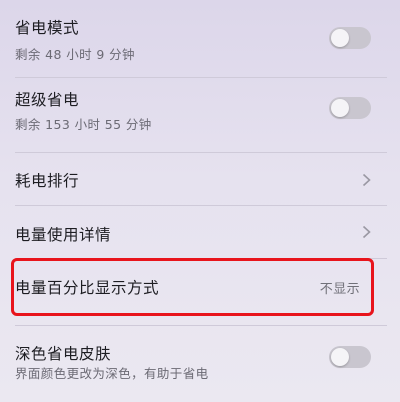 The height and width of the screenshot is (402, 400). I want to click on power-consumption-ranking-title: 耗电排行, so click(47, 181).